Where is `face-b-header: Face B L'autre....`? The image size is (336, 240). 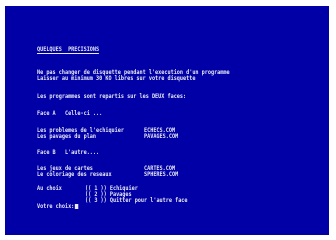
face-b-header: Face B L'autre.... is located at coordinates (68, 152).